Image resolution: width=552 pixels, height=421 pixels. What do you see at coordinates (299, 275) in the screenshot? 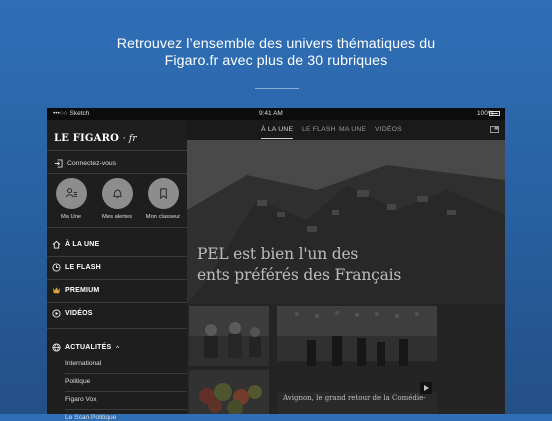
I see `hero-headline-line-2: ents préférés des Français` at bounding box center [299, 275].